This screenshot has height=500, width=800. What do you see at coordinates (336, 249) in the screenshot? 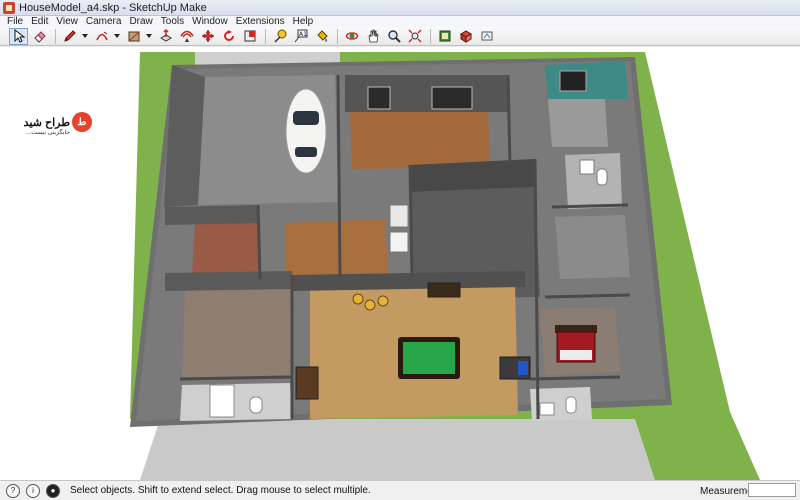
I see `dining-wood-floor` at bounding box center [336, 249].